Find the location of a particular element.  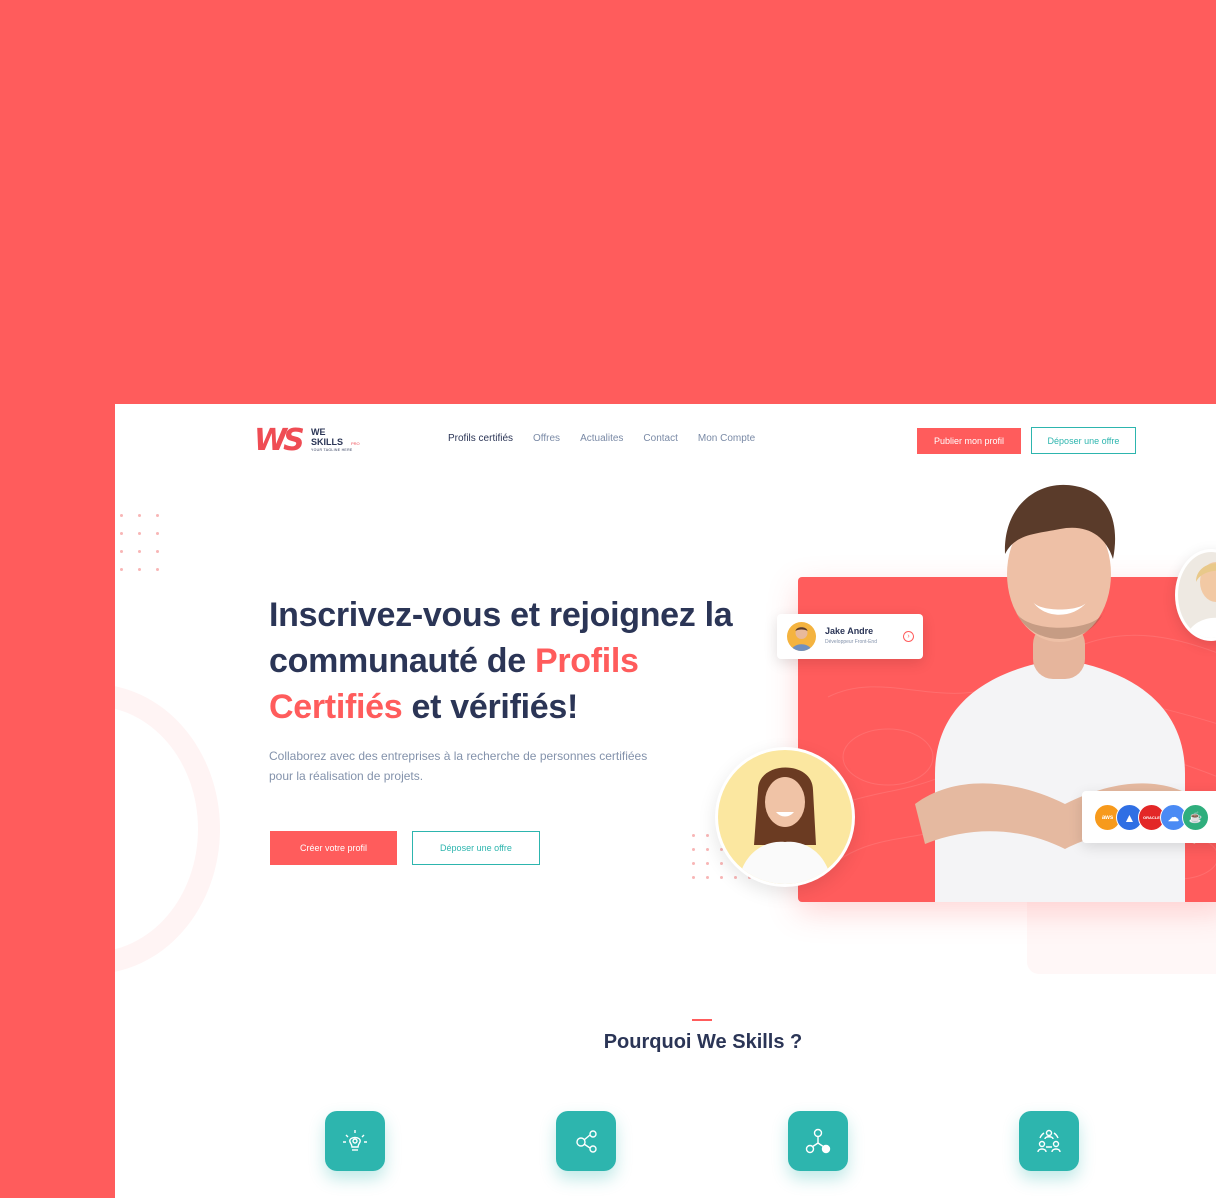

team-icon is located at coordinates (1049, 1141).